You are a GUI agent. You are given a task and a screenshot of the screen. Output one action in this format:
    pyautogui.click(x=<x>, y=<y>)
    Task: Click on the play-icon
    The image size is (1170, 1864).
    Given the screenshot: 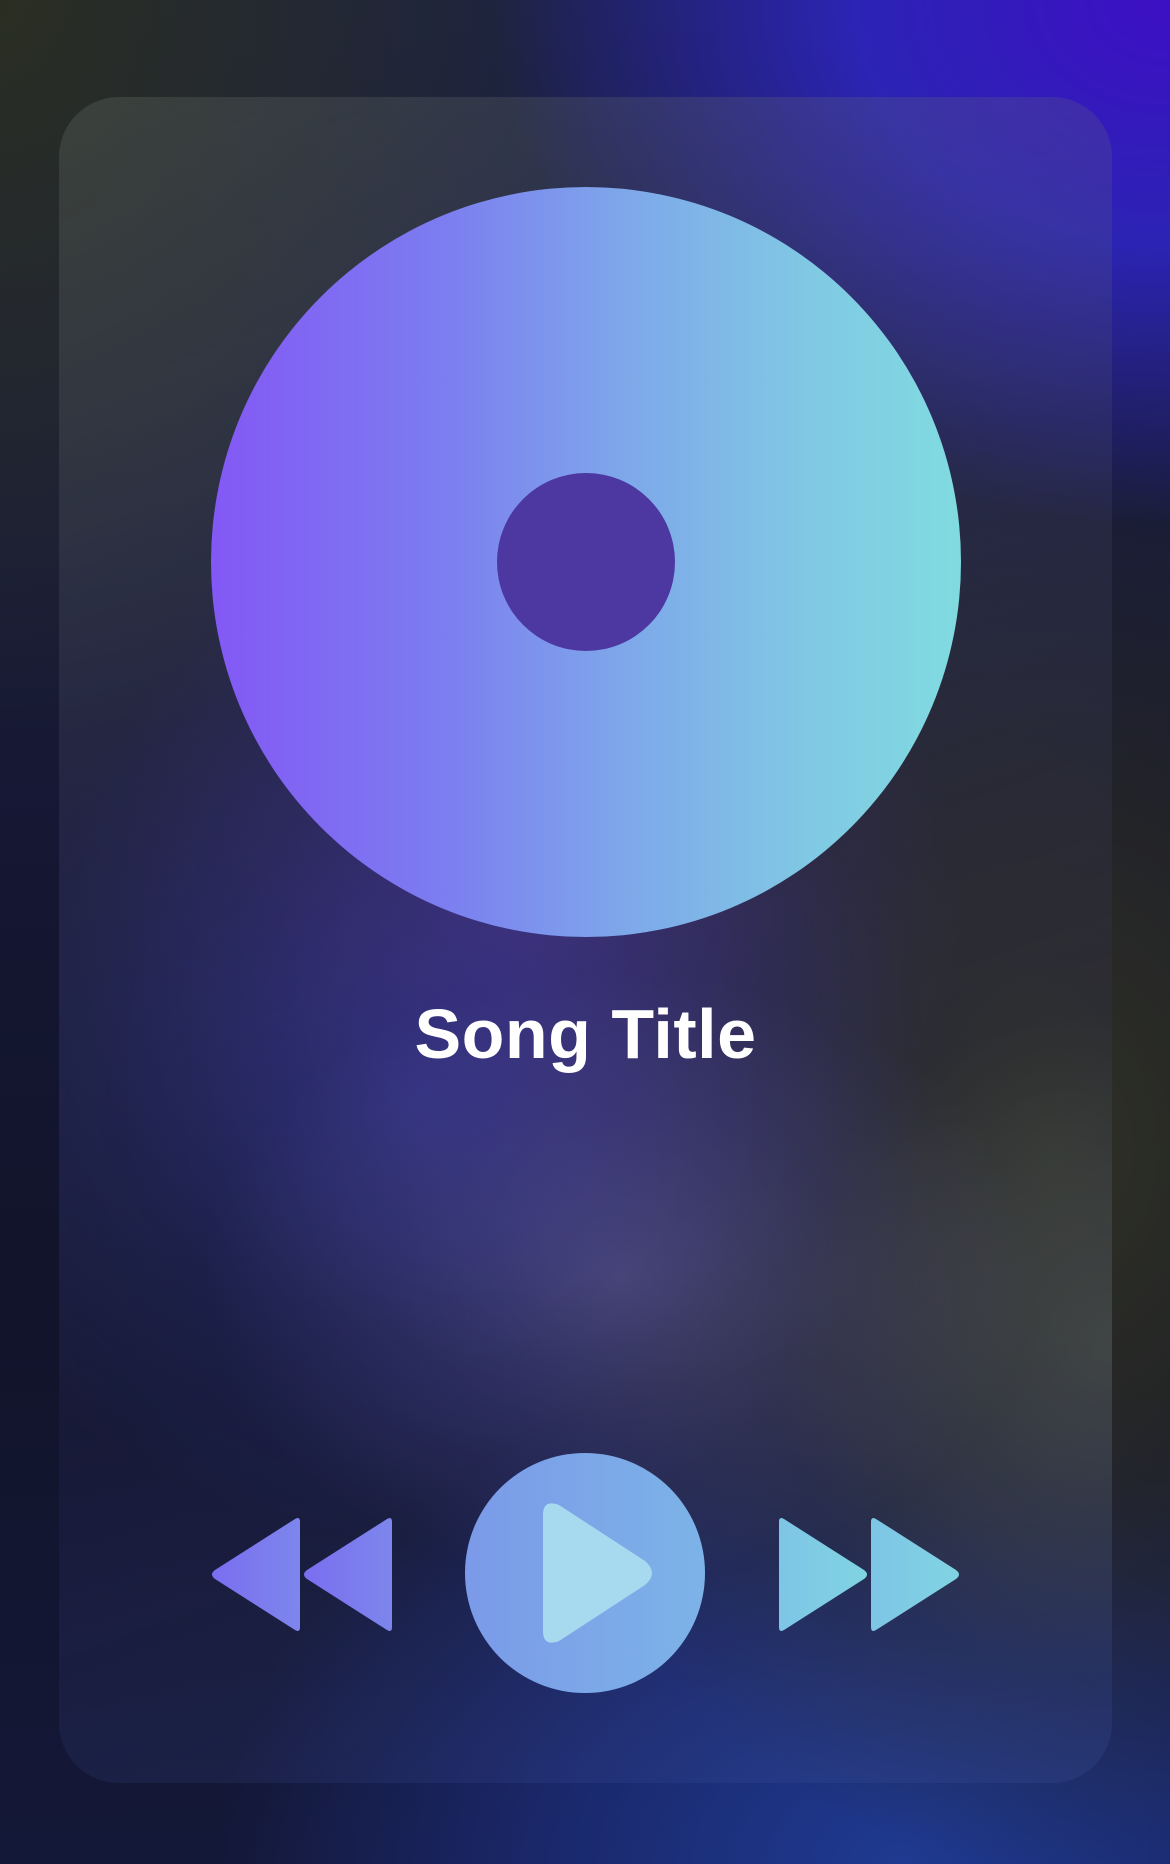 What is the action you would take?
    pyautogui.click(x=585, y=1573)
    